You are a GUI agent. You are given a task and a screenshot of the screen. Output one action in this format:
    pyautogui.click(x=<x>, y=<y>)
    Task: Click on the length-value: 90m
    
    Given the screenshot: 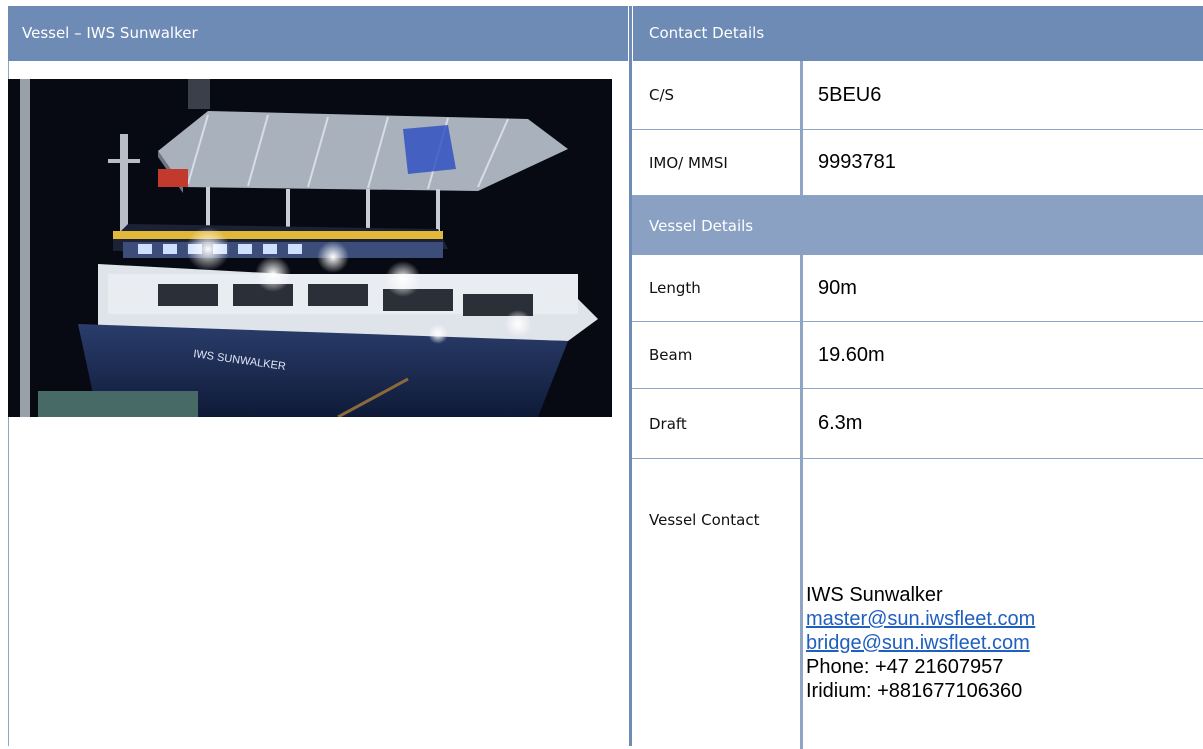 What is the action you would take?
    pyautogui.click(x=837, y=287)
    